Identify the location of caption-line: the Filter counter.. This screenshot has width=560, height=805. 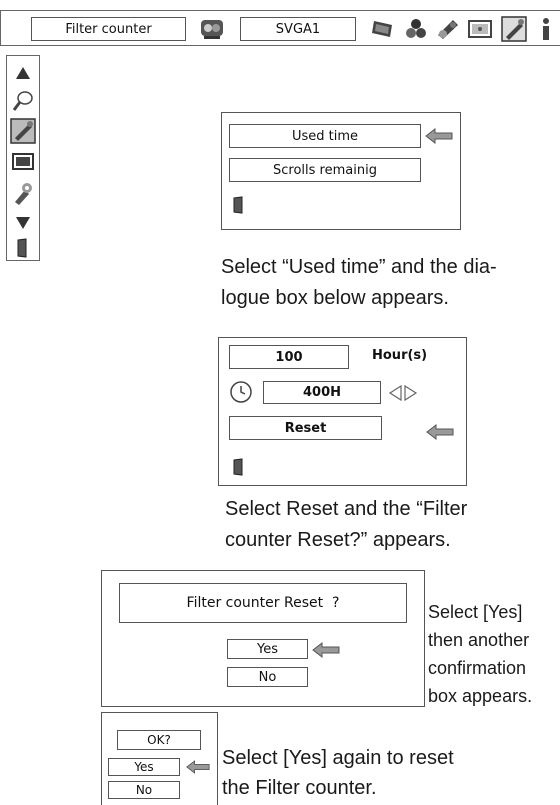
(299, 788).